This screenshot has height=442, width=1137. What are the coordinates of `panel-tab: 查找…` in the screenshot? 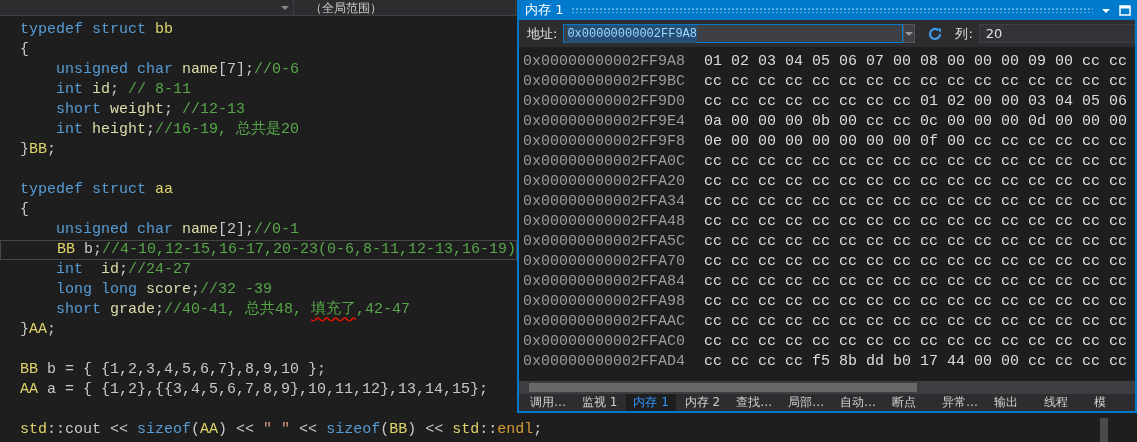 It's located at (754, 402).